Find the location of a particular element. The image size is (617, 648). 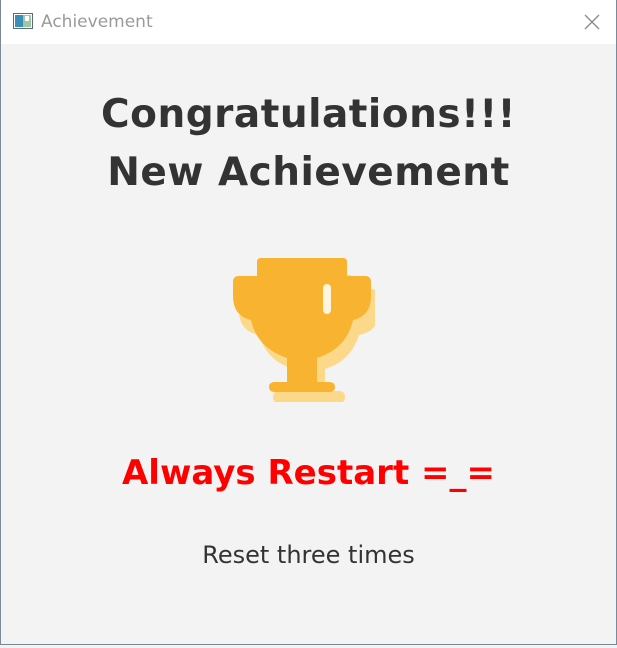

app-window-icon is located at coordinates (23, 21).